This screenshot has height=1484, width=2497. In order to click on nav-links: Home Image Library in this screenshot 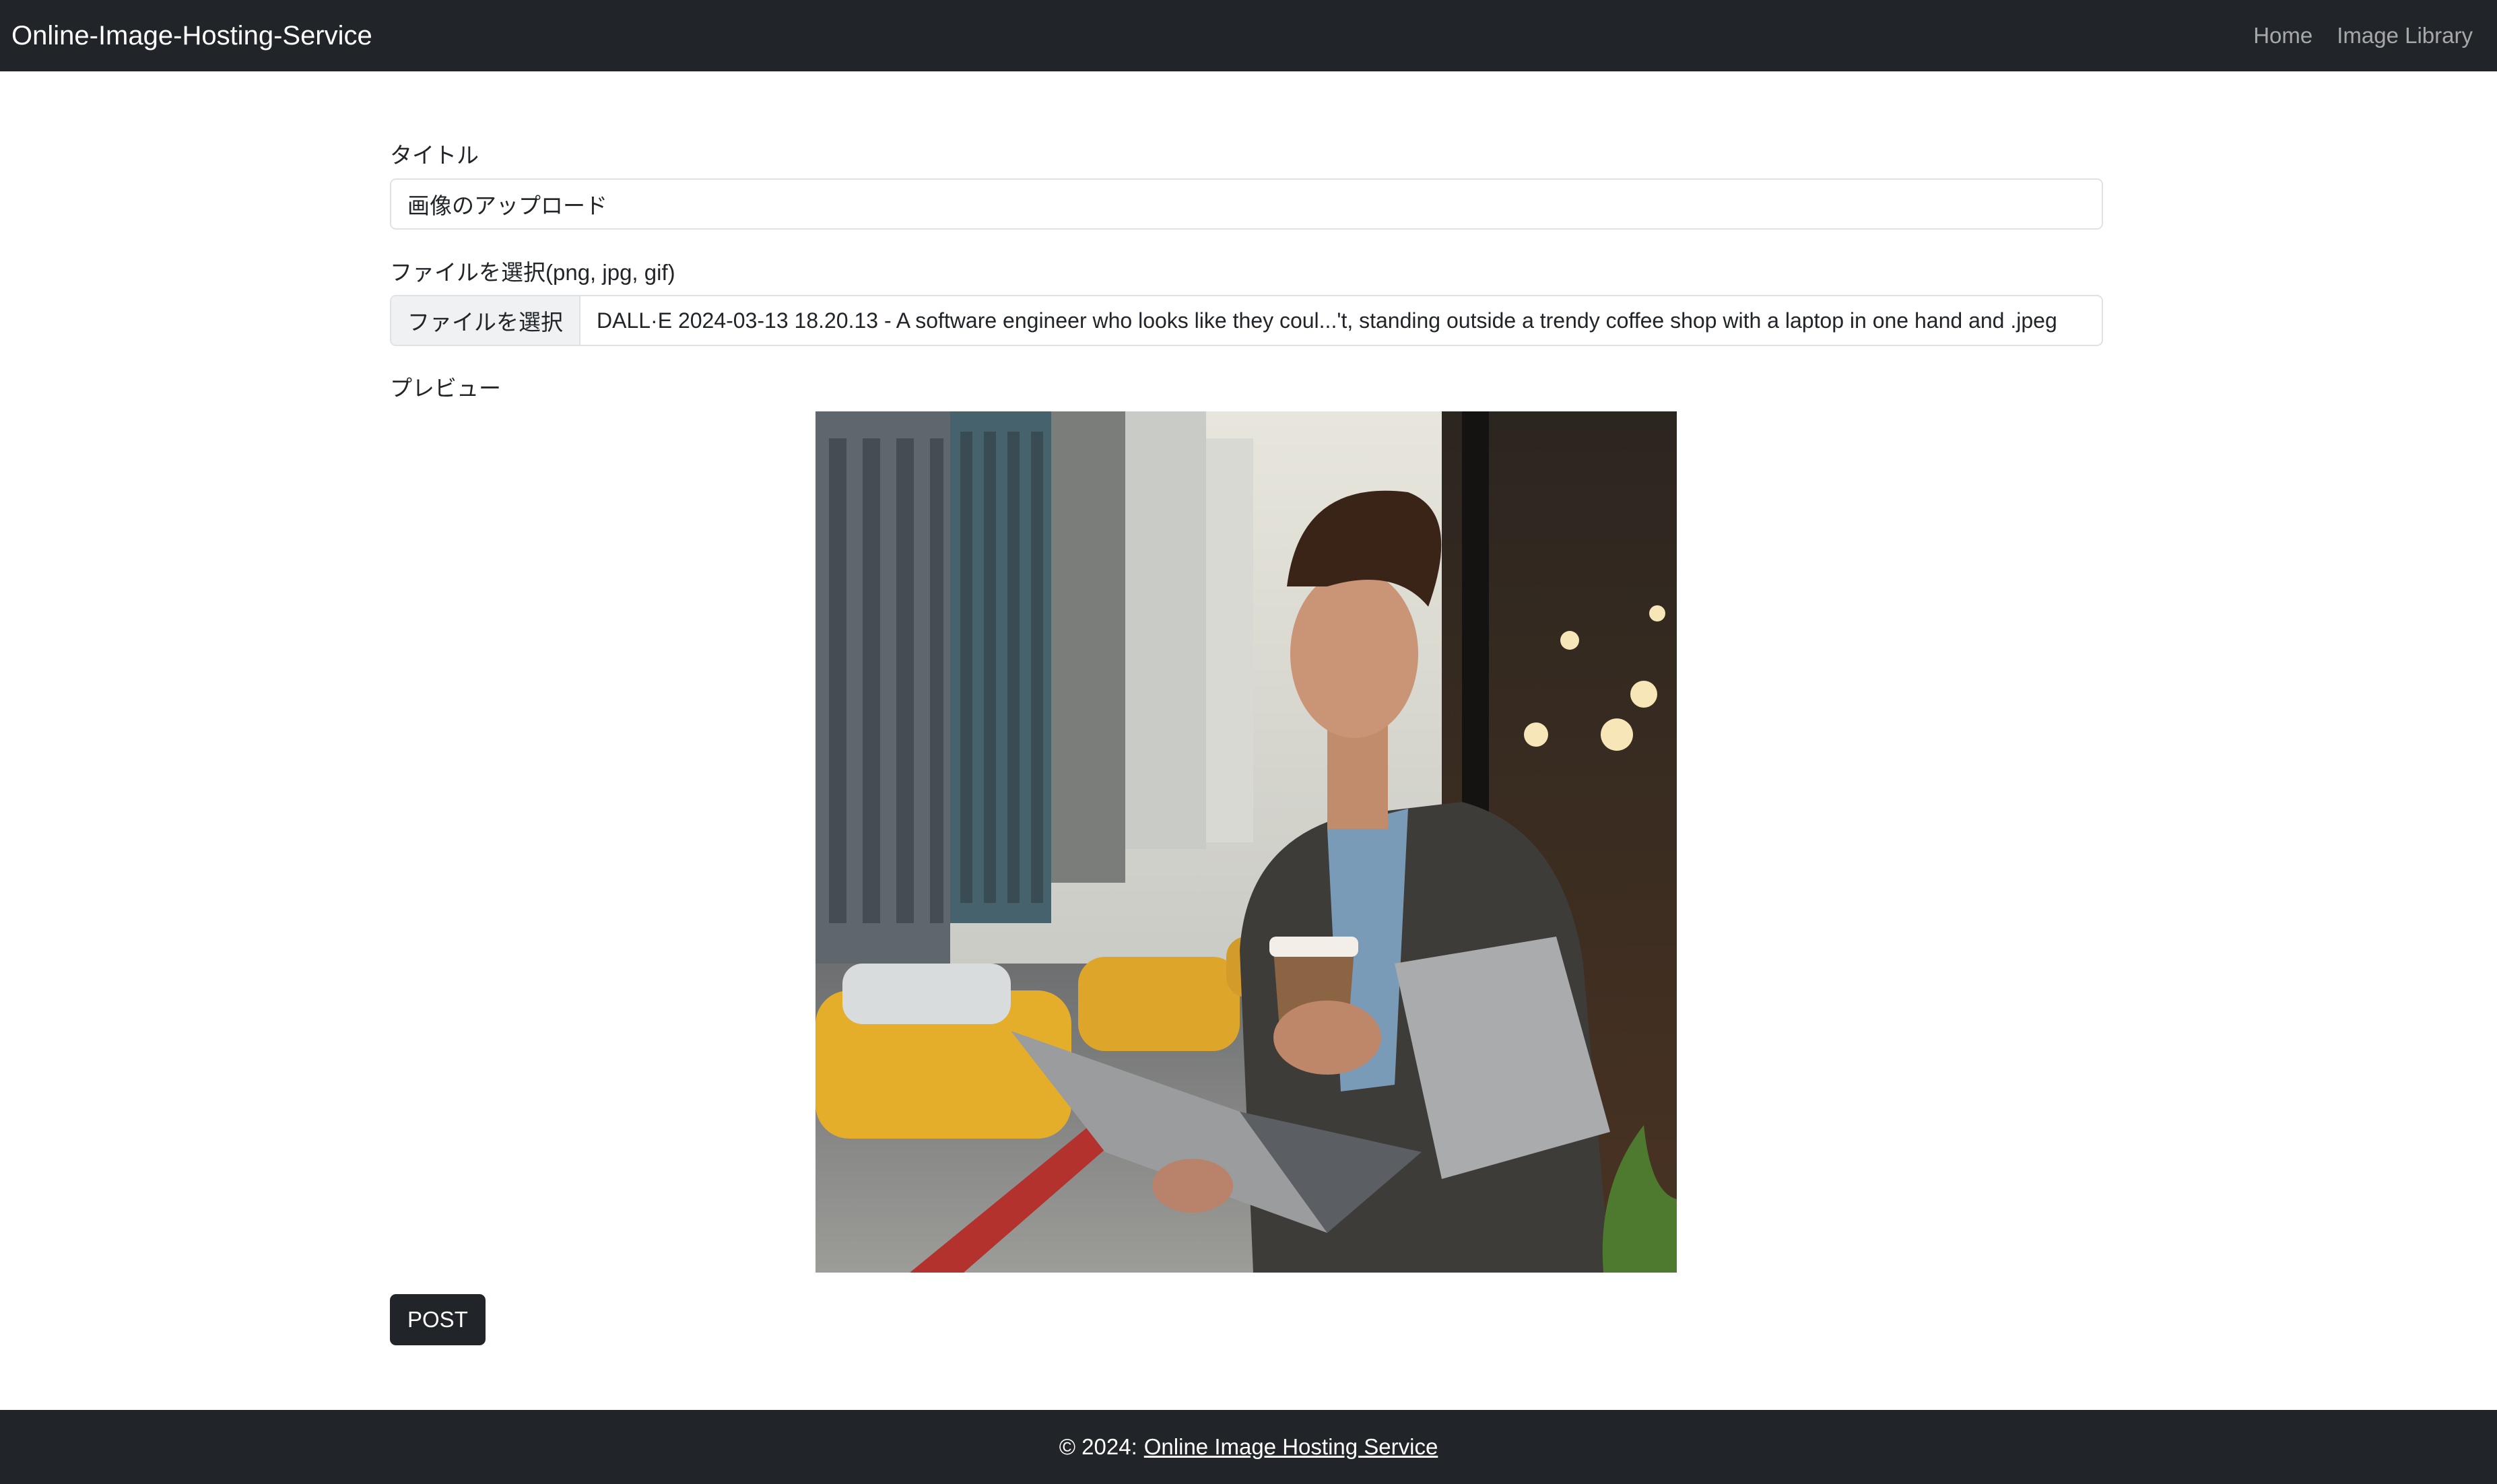, I will do `click(2369, 35)`.